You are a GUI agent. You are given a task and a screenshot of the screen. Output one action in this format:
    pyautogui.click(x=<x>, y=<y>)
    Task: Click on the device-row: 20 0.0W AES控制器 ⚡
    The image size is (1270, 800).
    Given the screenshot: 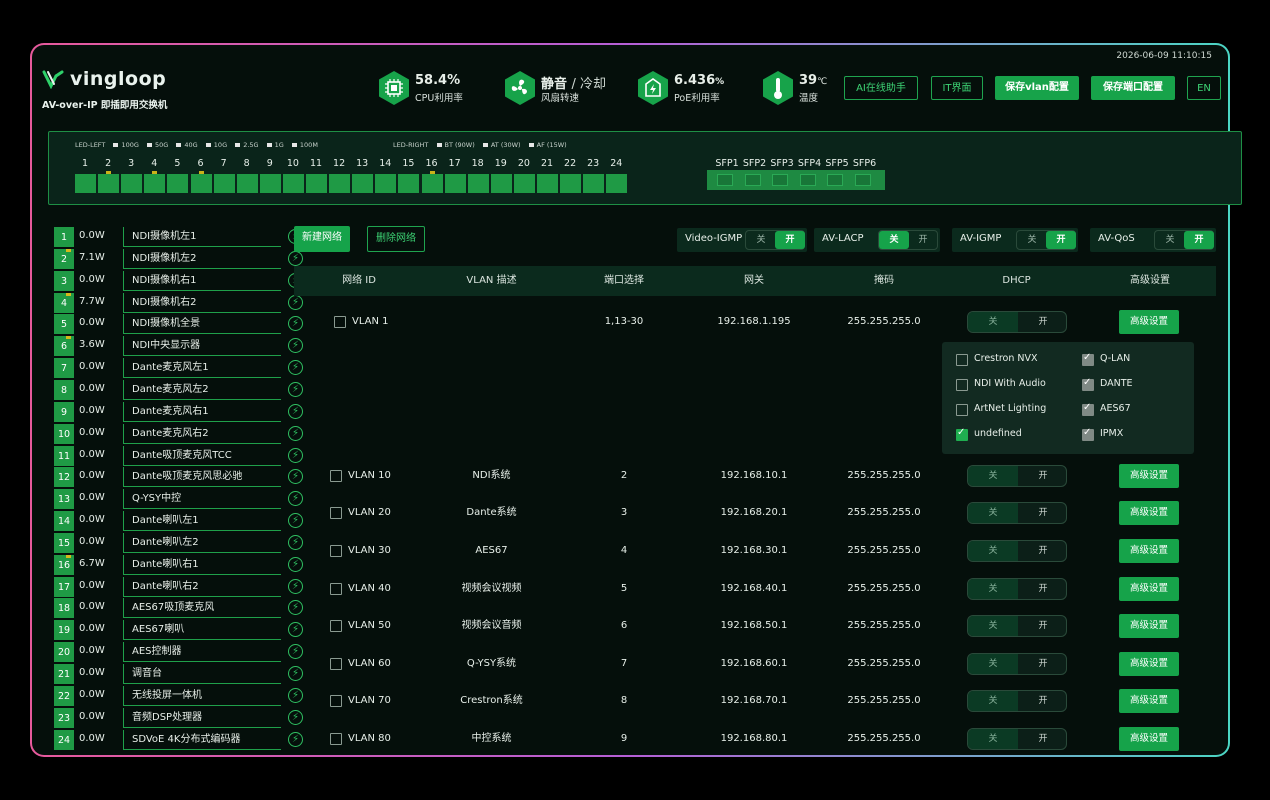 What is the action you would take?
    pyautogui.click(x=178, y=653)
    